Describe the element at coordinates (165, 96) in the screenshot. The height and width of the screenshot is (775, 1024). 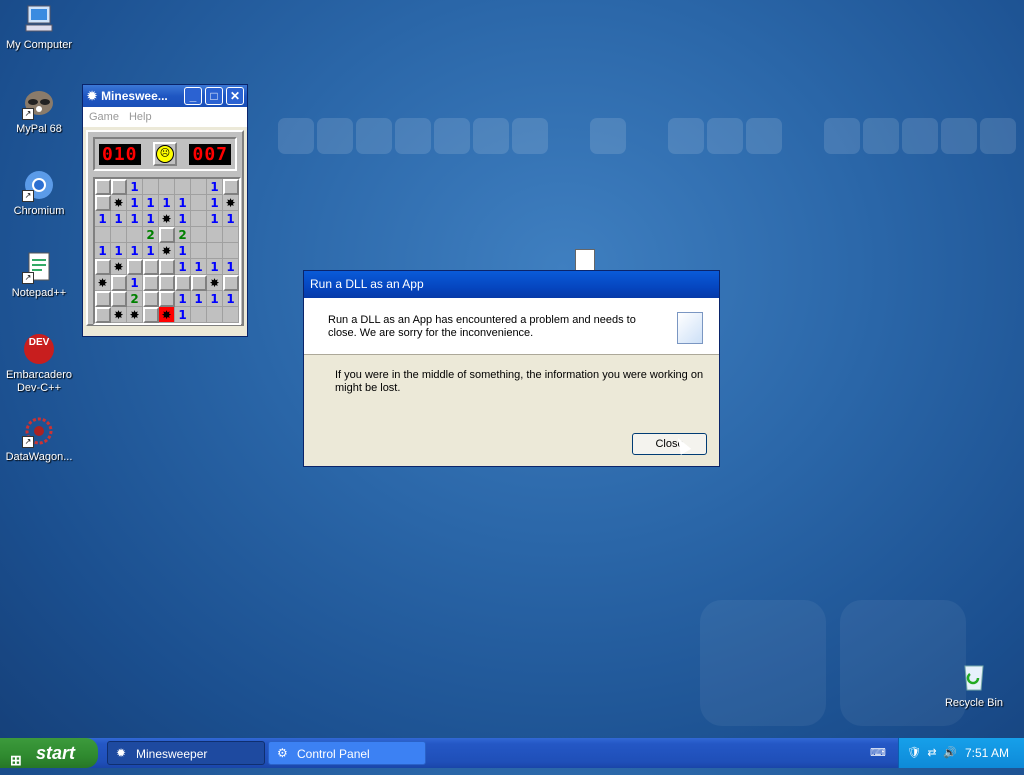
I see `minesweeper-titlebar: ✹ Minesweе... _ □ ✕` at that location.